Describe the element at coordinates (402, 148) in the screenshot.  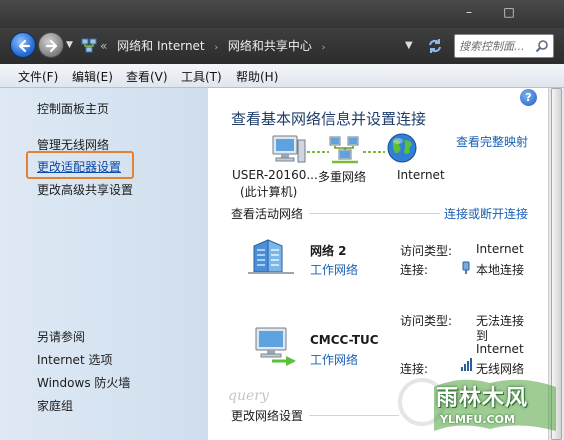
I see `internet-globe-icon` at that location.